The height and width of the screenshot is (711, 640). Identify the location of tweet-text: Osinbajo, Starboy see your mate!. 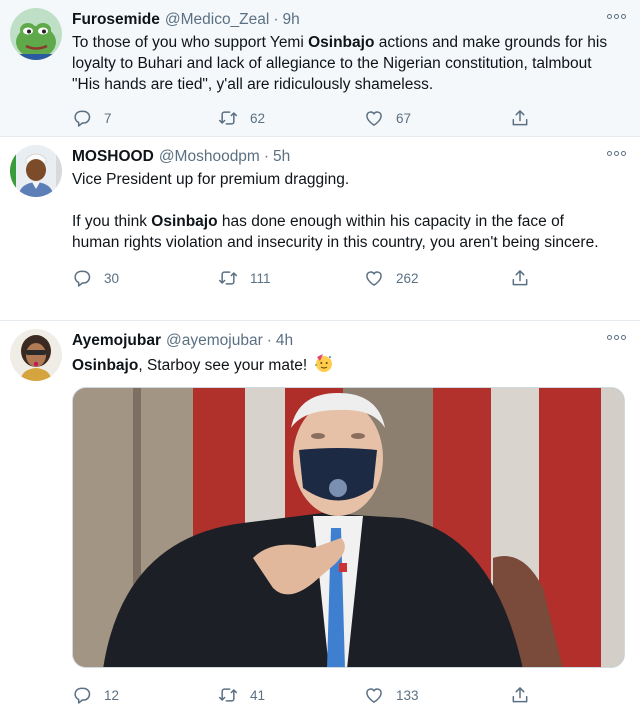
(348, 366).